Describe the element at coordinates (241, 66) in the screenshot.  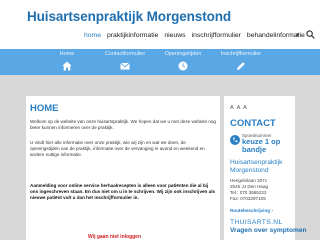
I see `edit-icon` at that location.